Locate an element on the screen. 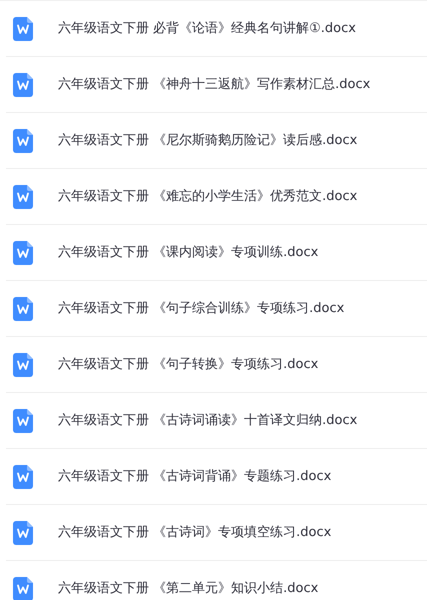 The width and height of the screenshot is (427, 600). file-row: 六年级语文下册 《古诗词诵读》十首译文归纳.docx is located at coordinates (216, 421).